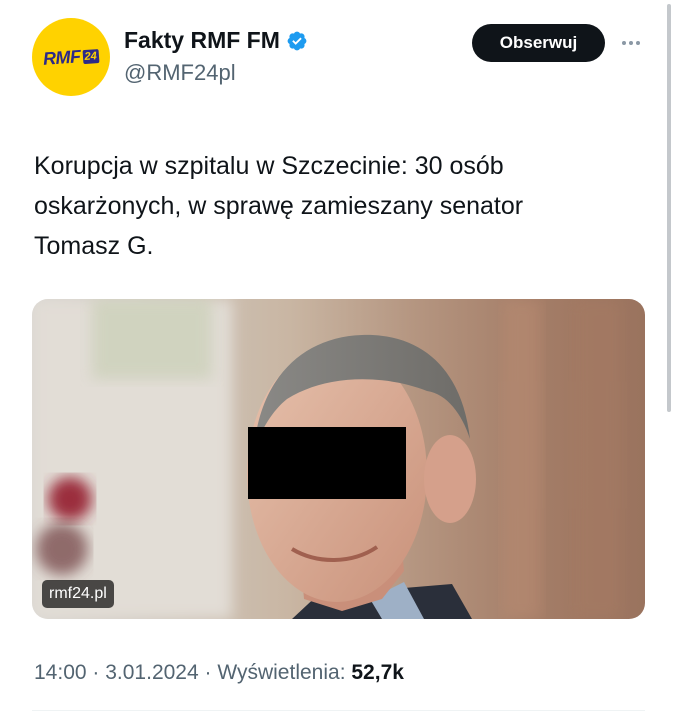 The image size is (677, 720). Describe the element at coordinates (279, 206) in the screenshot. I see `tweet-text-line: oskarżonych, w sprawę zamieszany senator` at that location.